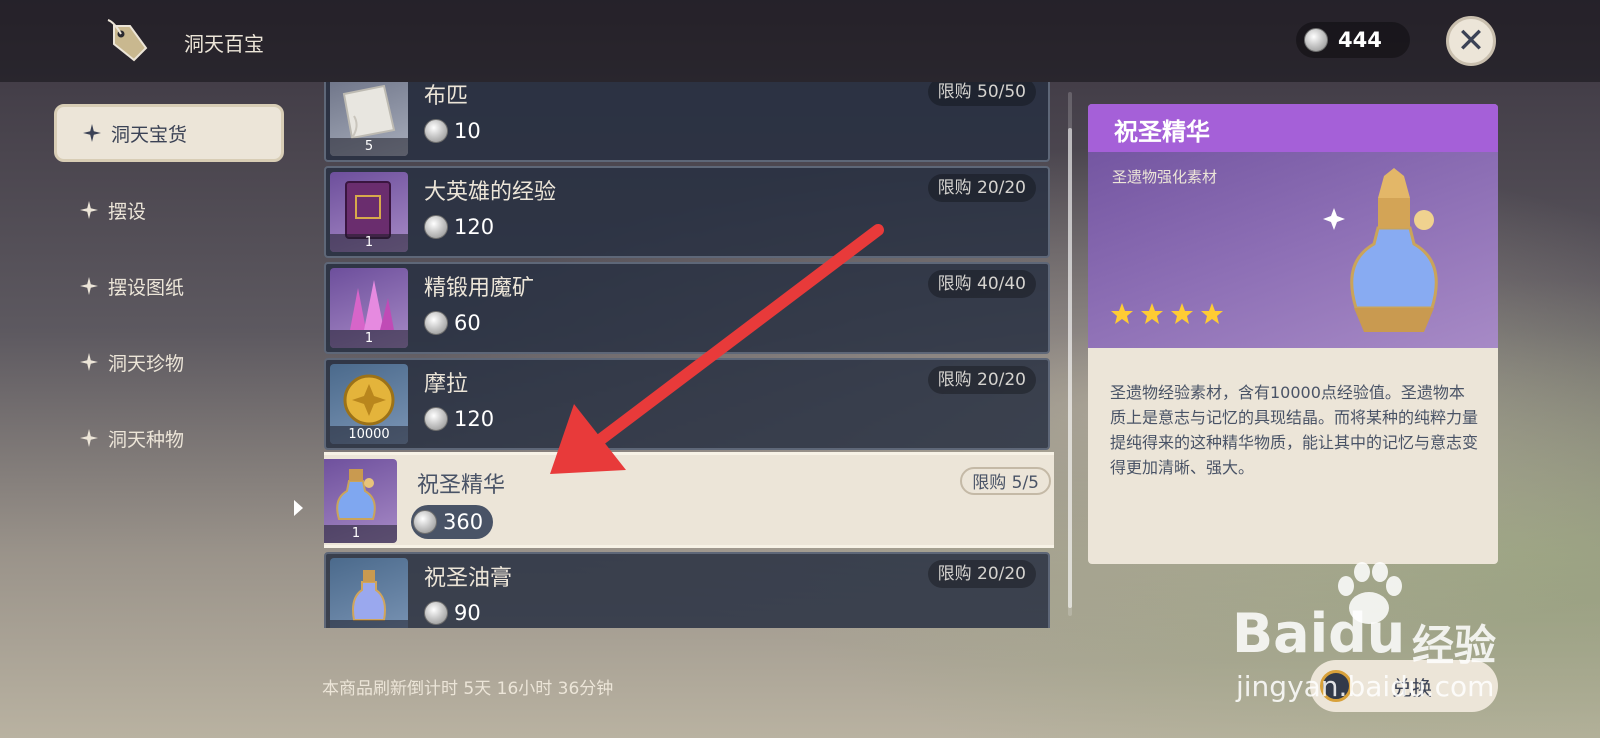 Image resolution: width=1600 pixels, height=738 pixels. What do you see at coordinates (467, 131) in the screenshot?
I see `price-value: 10` at bounding box center [467, 131].